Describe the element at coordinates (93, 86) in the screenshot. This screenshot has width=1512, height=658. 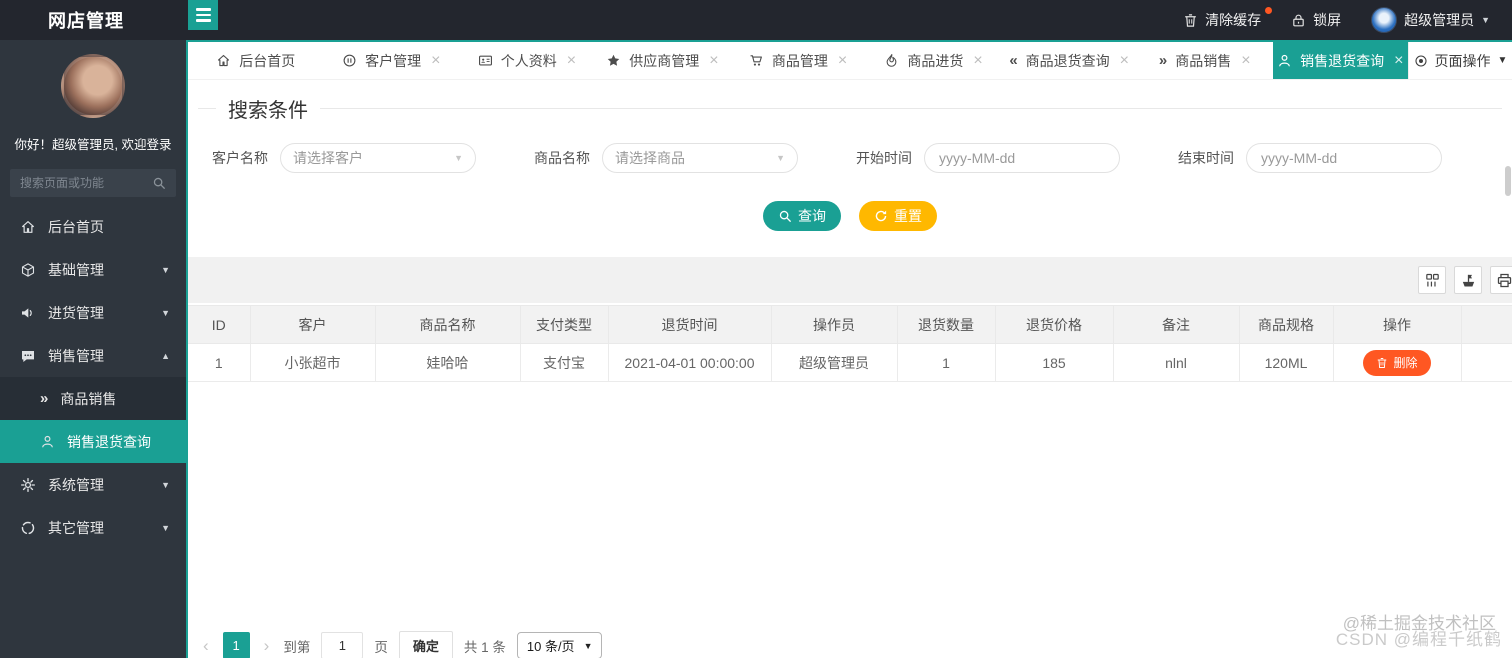
I see `profile-avatar` at that location.